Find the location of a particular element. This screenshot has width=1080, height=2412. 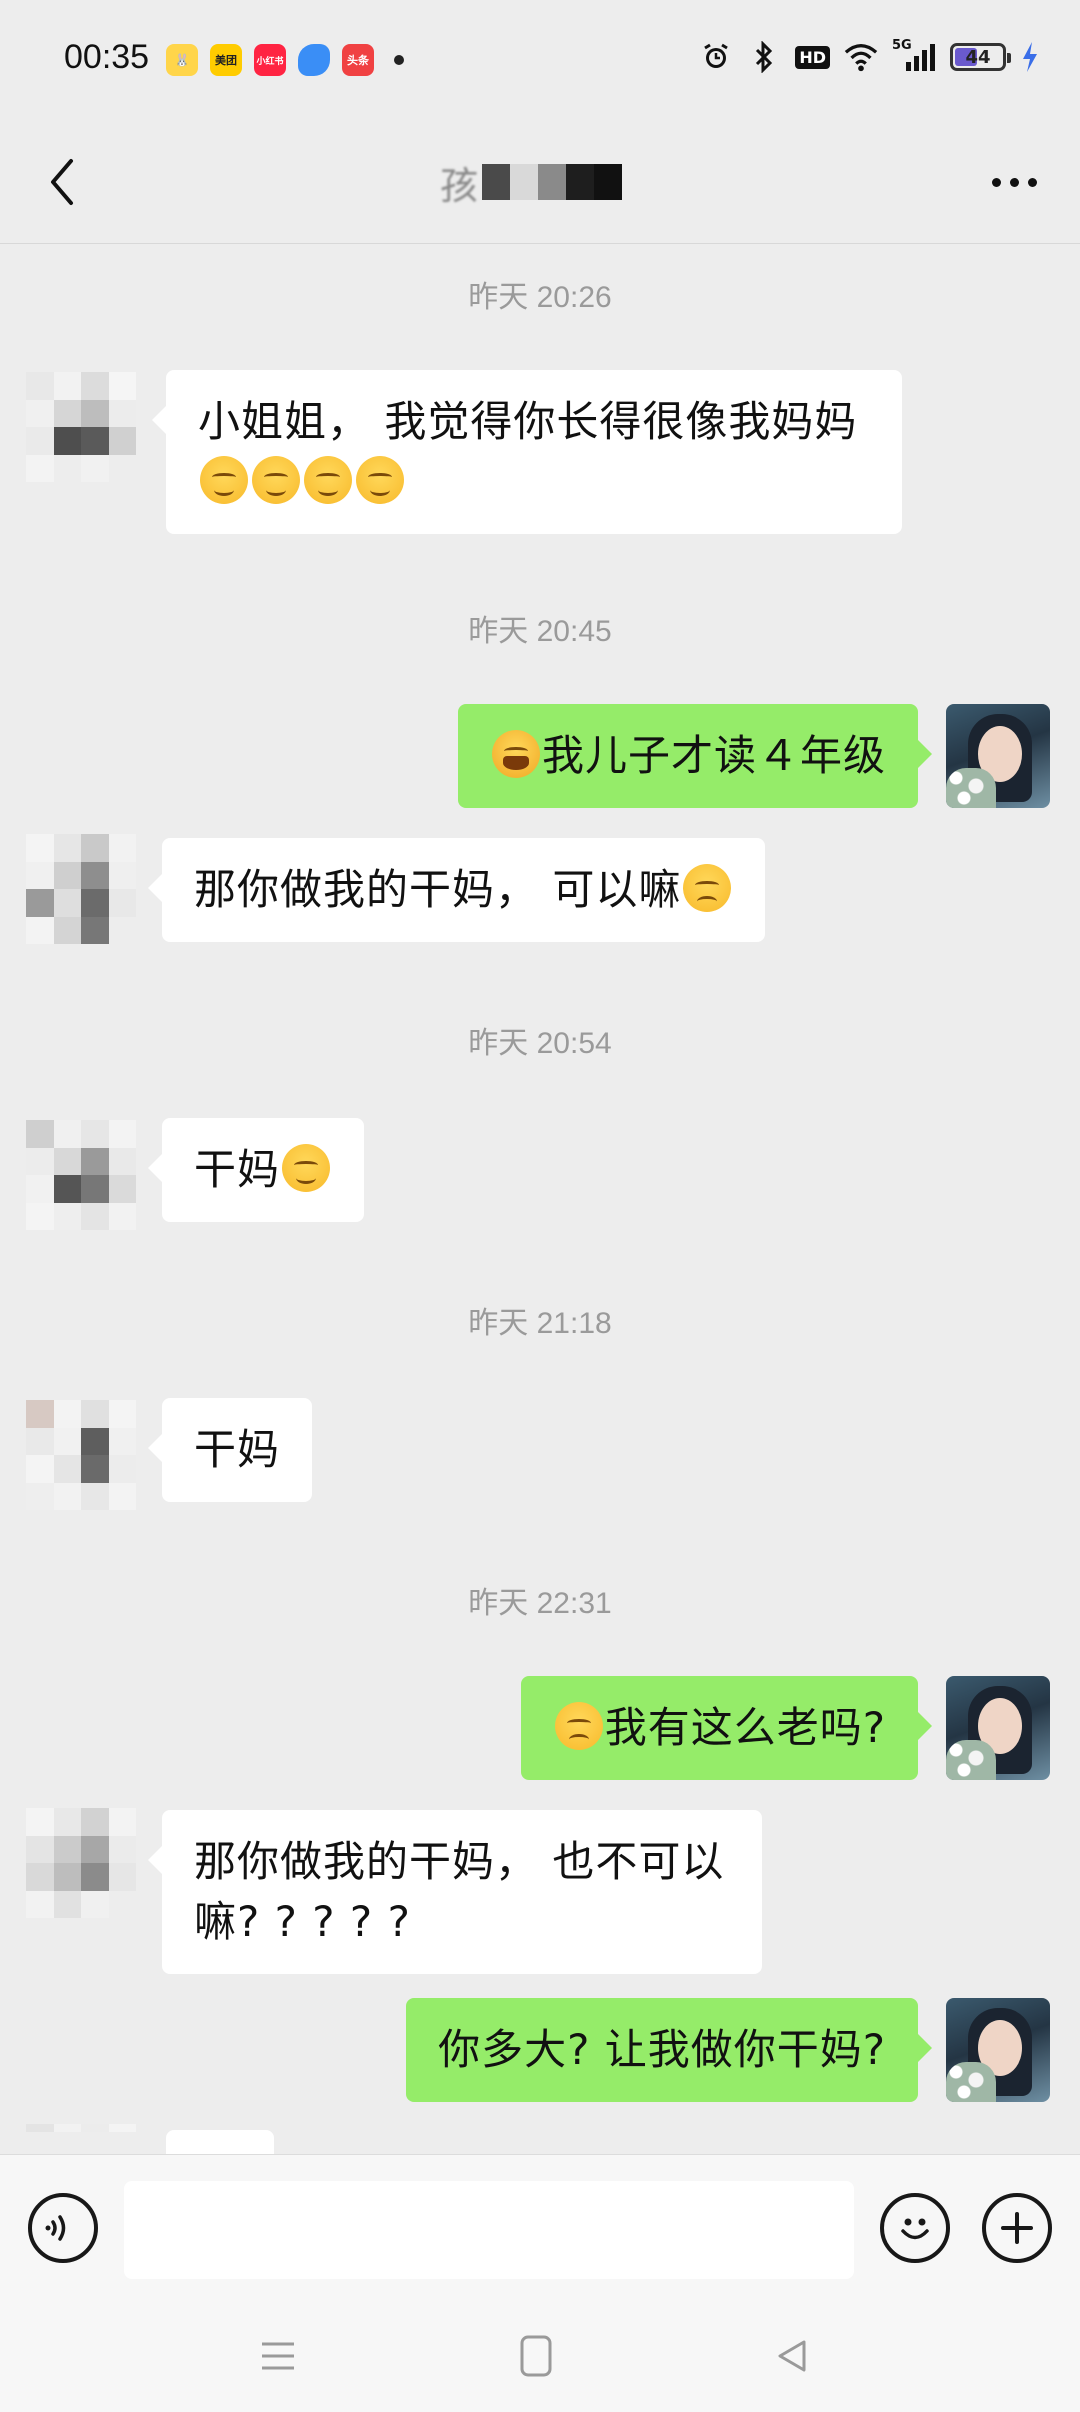

message-bubble-received: 小姐姐， 我觉得你长得很像我妈妈 is located at coordinates (527, 452).